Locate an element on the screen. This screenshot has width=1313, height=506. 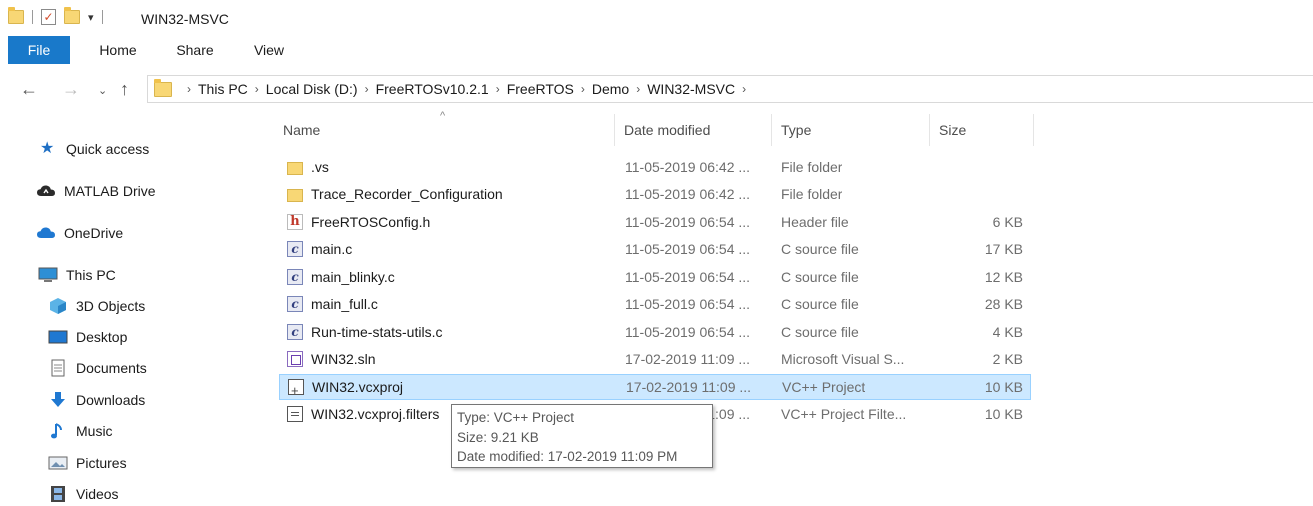
forward-arrow-icon: → is located at coordinates (71, 89).